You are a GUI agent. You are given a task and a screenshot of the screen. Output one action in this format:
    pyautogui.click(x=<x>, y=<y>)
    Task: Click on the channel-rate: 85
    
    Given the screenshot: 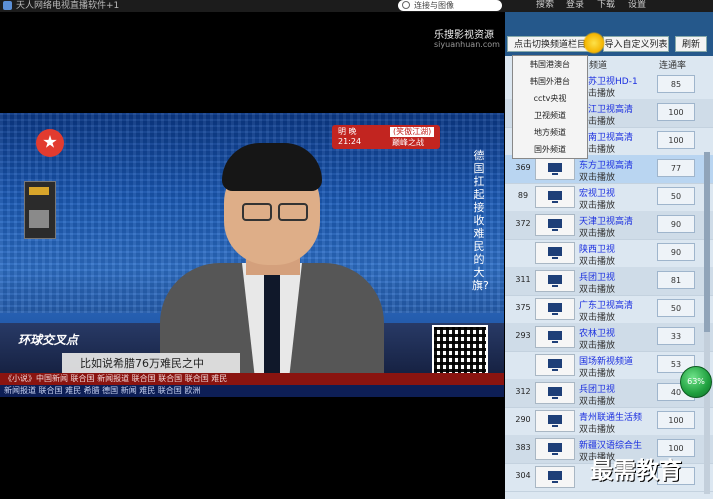 What is the action you would take?
    pyautogui.click(x=676, y=84)
    